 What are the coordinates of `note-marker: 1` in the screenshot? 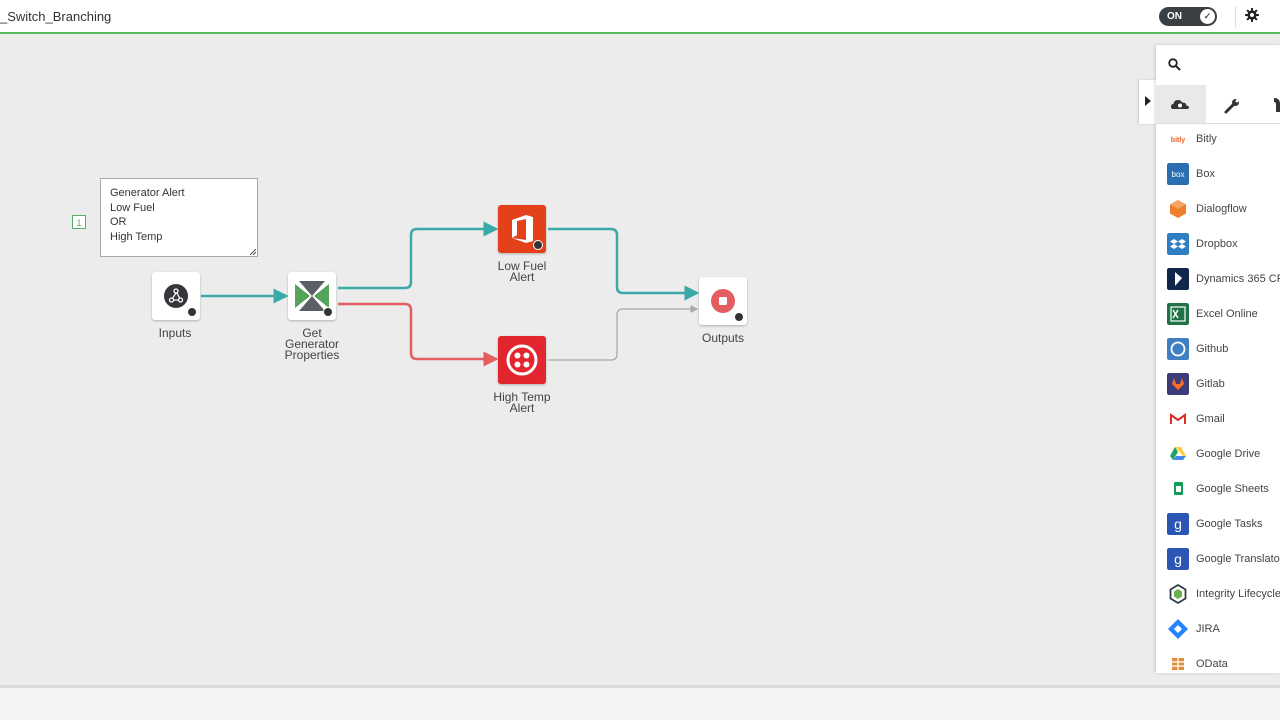 It's located at (79, 222).